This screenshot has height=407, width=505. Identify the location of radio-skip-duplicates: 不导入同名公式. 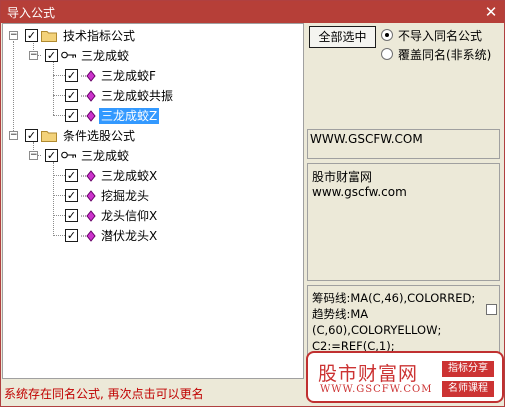
(441, 35).